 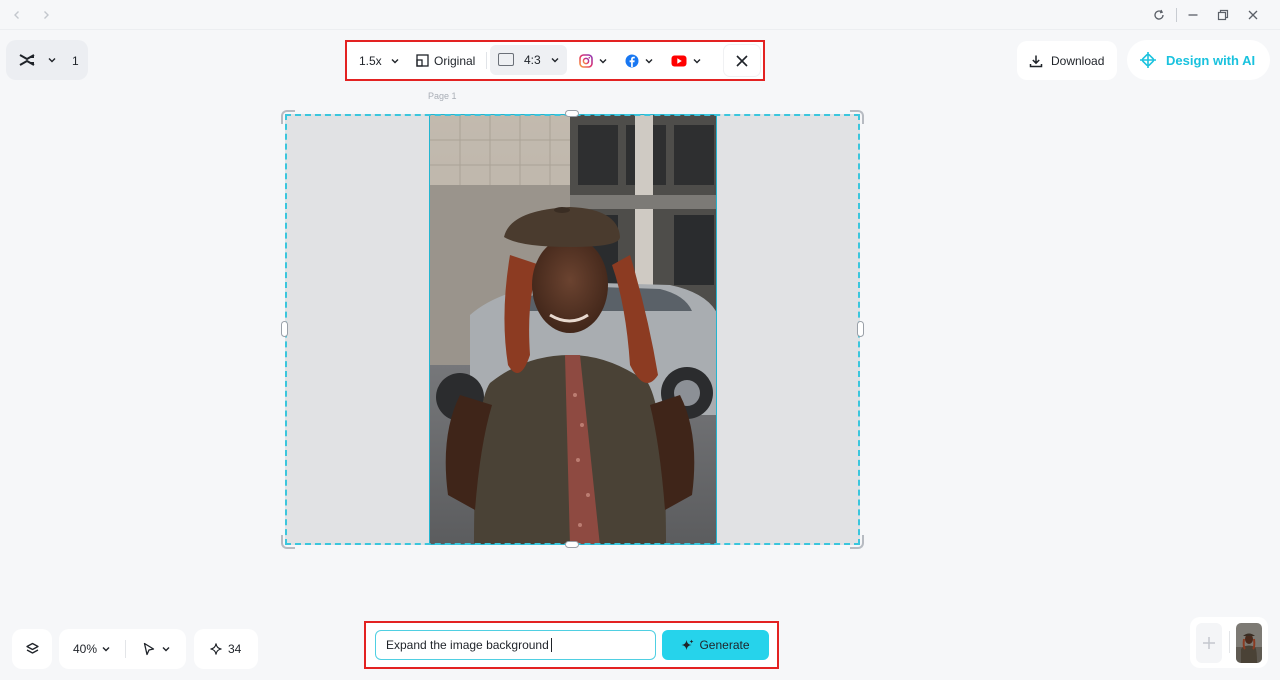 I want to click on capcut-logo-icon, so click(x=27, y=60).